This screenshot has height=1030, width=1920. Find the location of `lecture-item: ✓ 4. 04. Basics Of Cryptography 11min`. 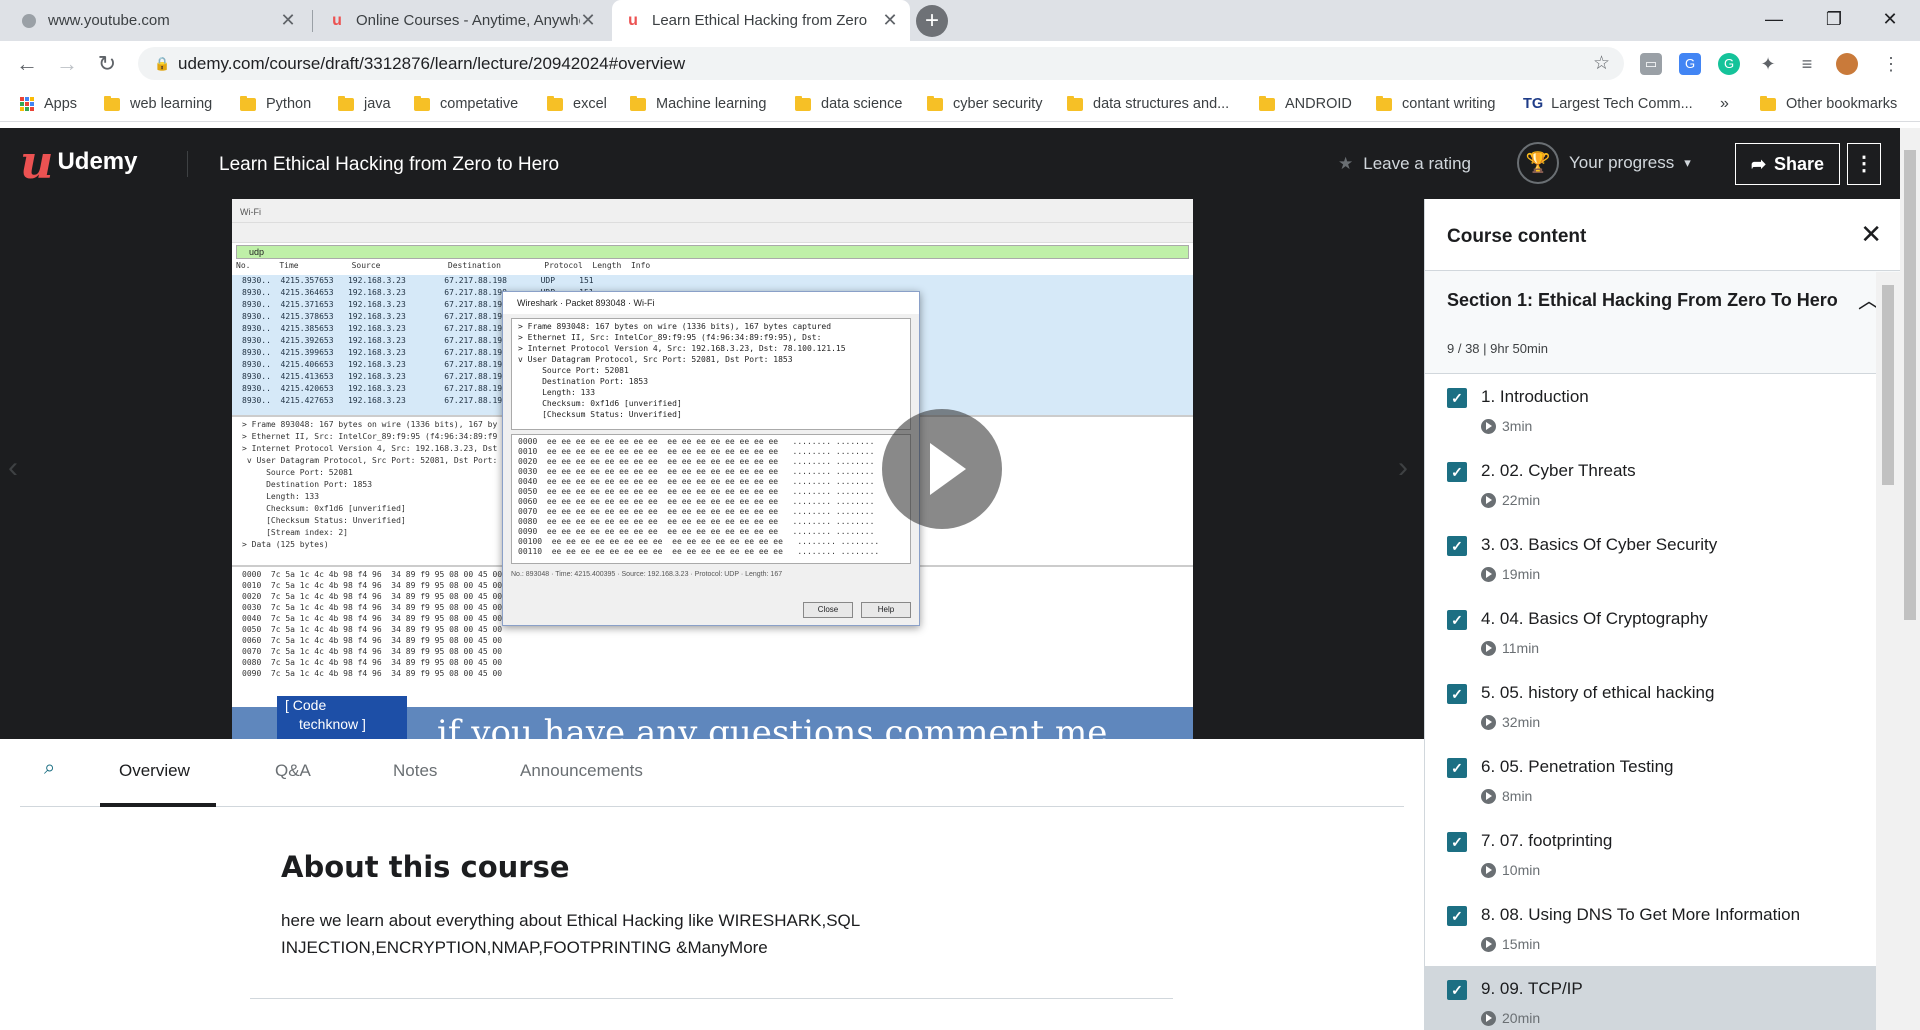

lecture-item: ✓ 4. 04. Basics Of Cryptography 11min is located at coordinates (1662, 633).